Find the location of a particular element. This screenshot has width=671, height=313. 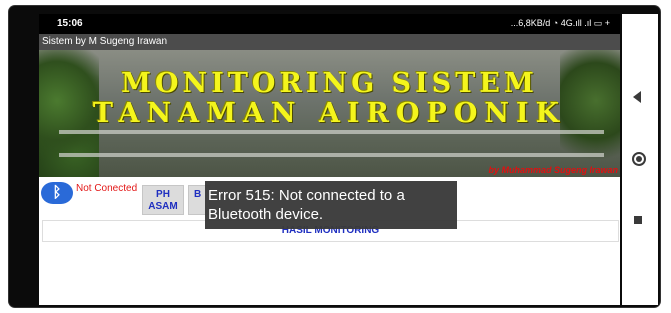

status-bar: 15:06 ...6,8KB/d ◔ 4G.ıll .ıl ▭ + is located at coordinates (329, 24).